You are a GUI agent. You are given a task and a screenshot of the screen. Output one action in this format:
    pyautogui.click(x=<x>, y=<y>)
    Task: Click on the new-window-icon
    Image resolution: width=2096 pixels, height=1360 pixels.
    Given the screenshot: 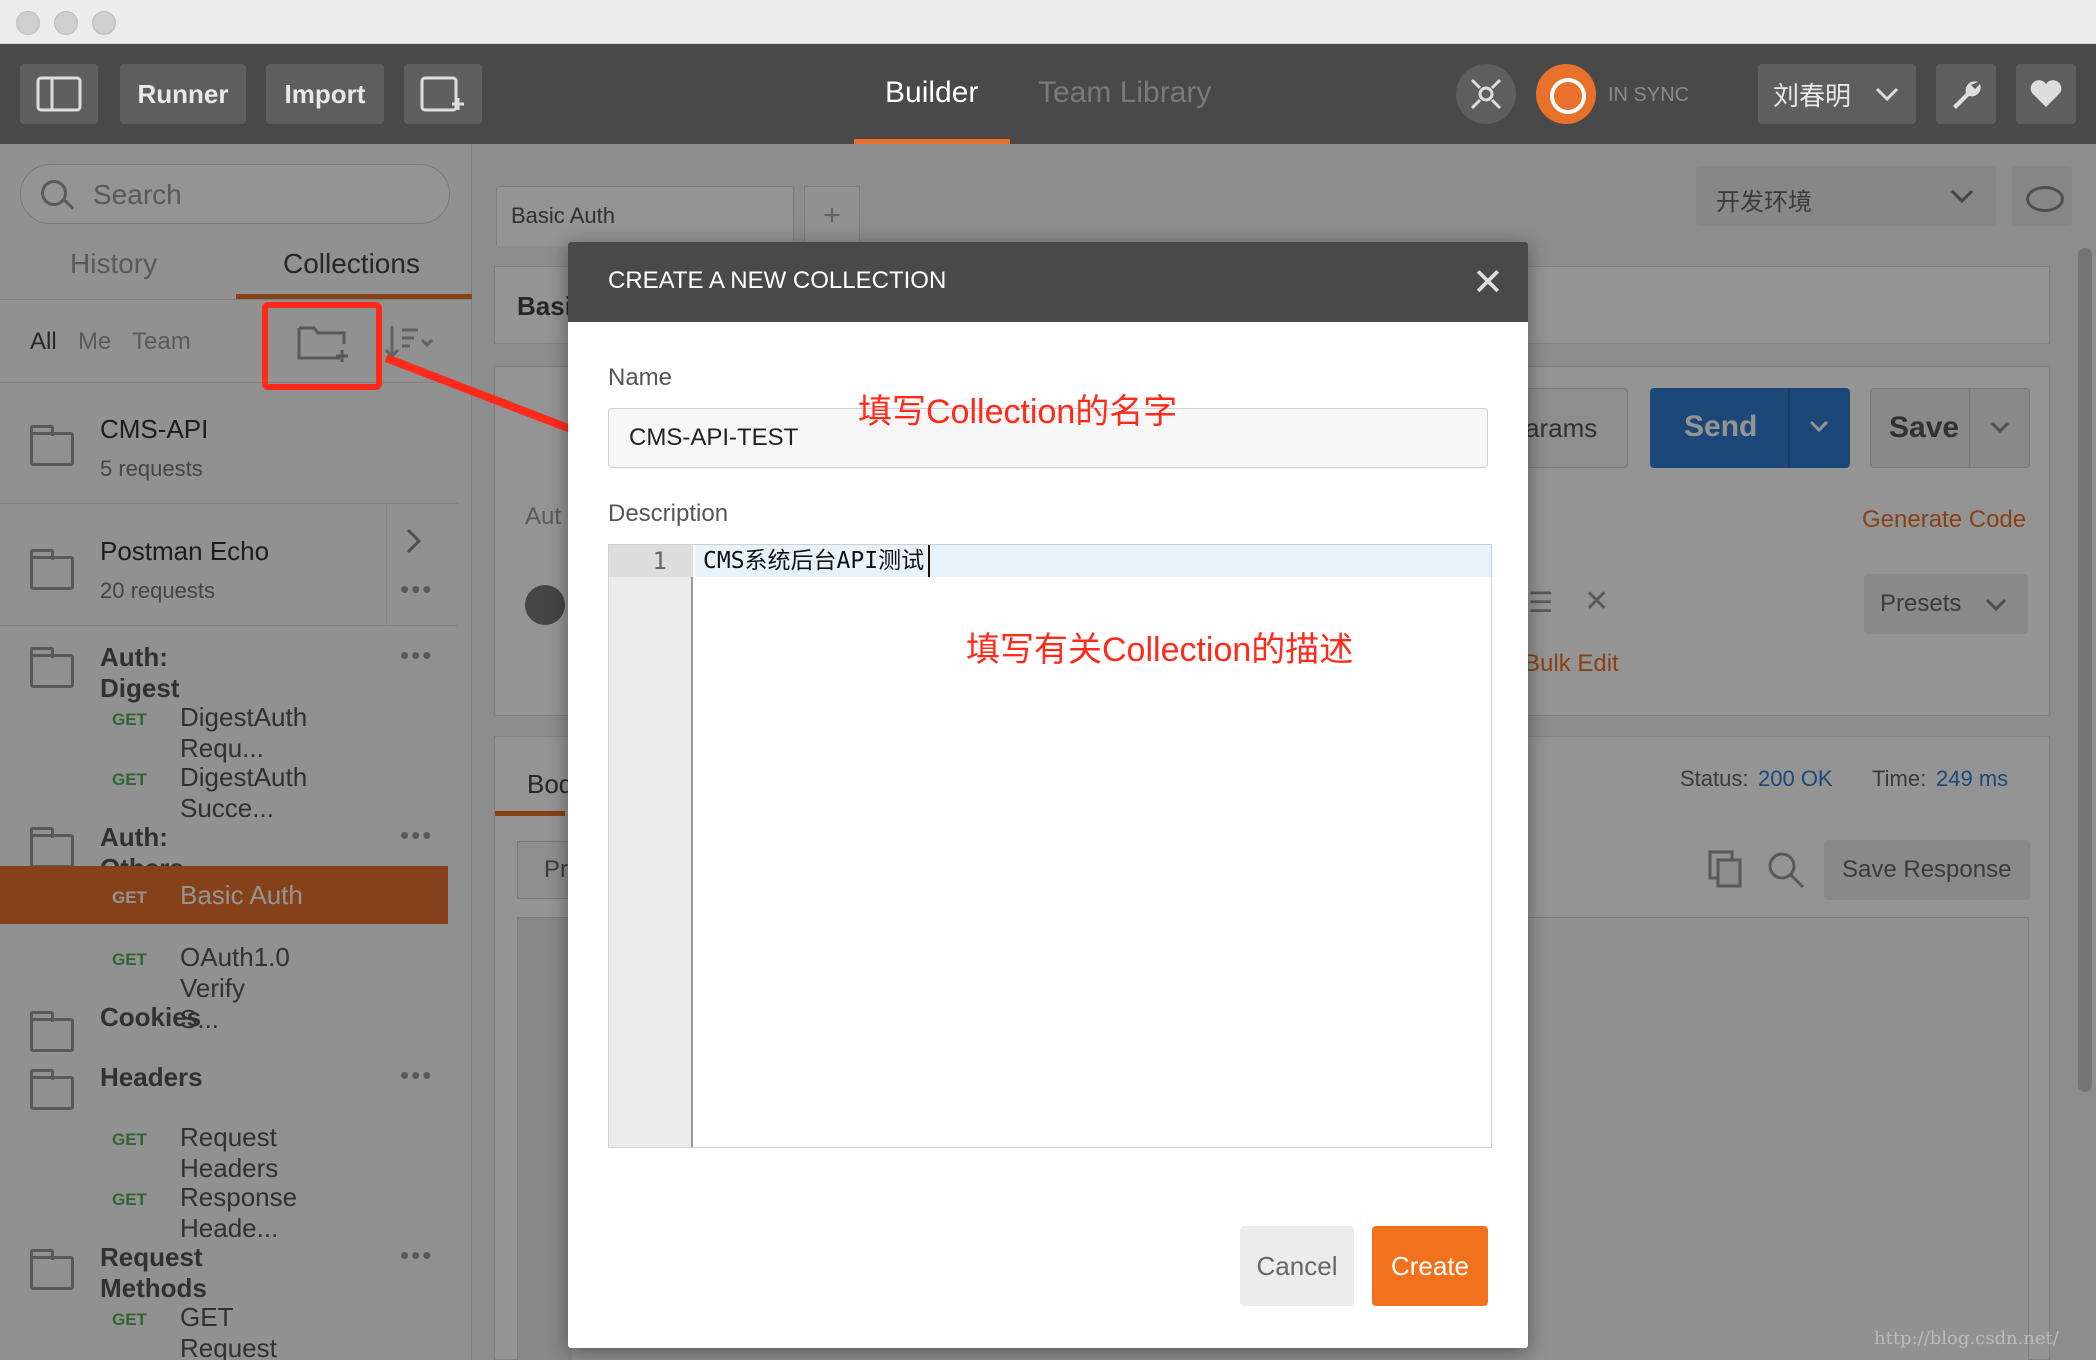 What is the action you would take?
    pyautogui.click(x=442, y=94)
    